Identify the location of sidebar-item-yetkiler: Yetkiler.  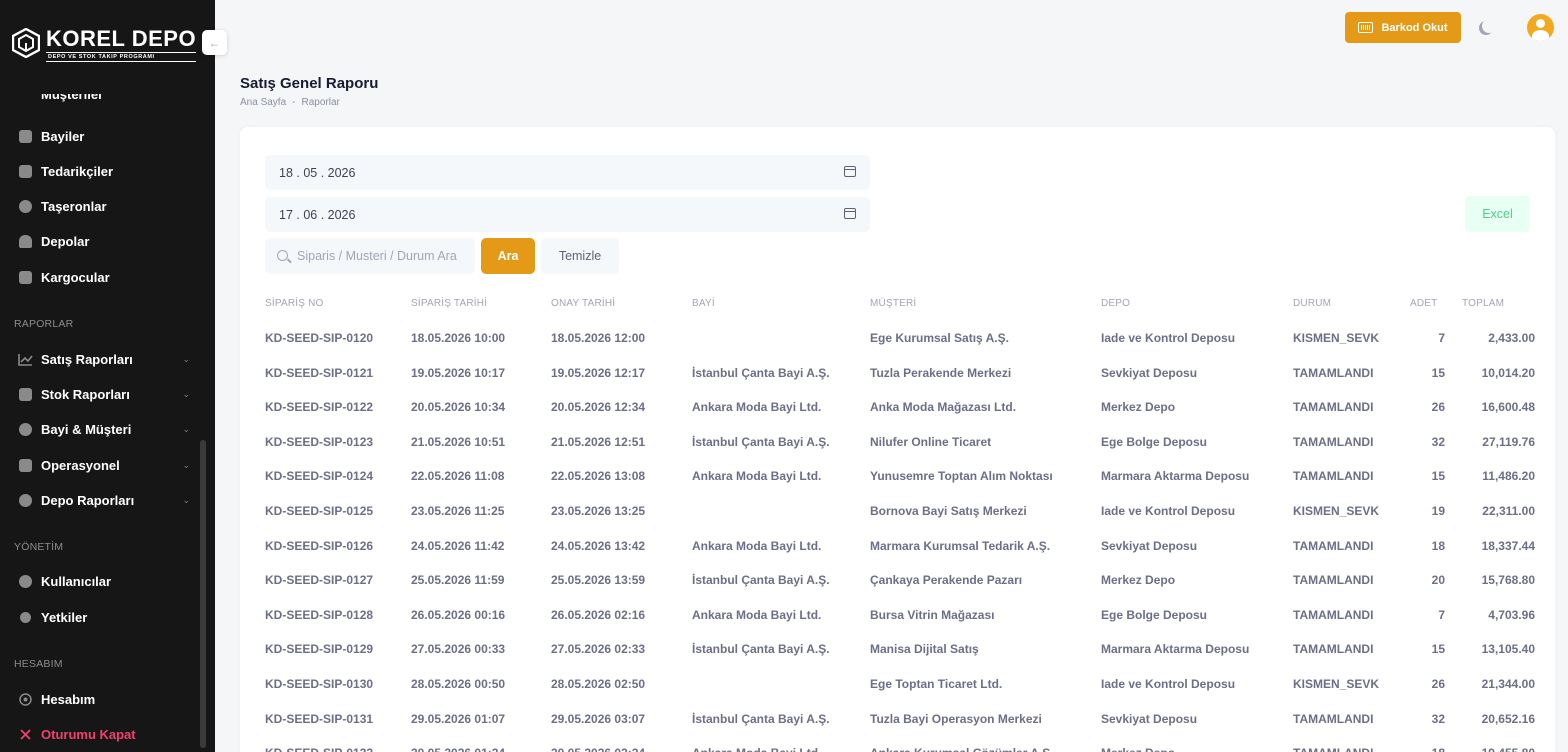
(104, 617).